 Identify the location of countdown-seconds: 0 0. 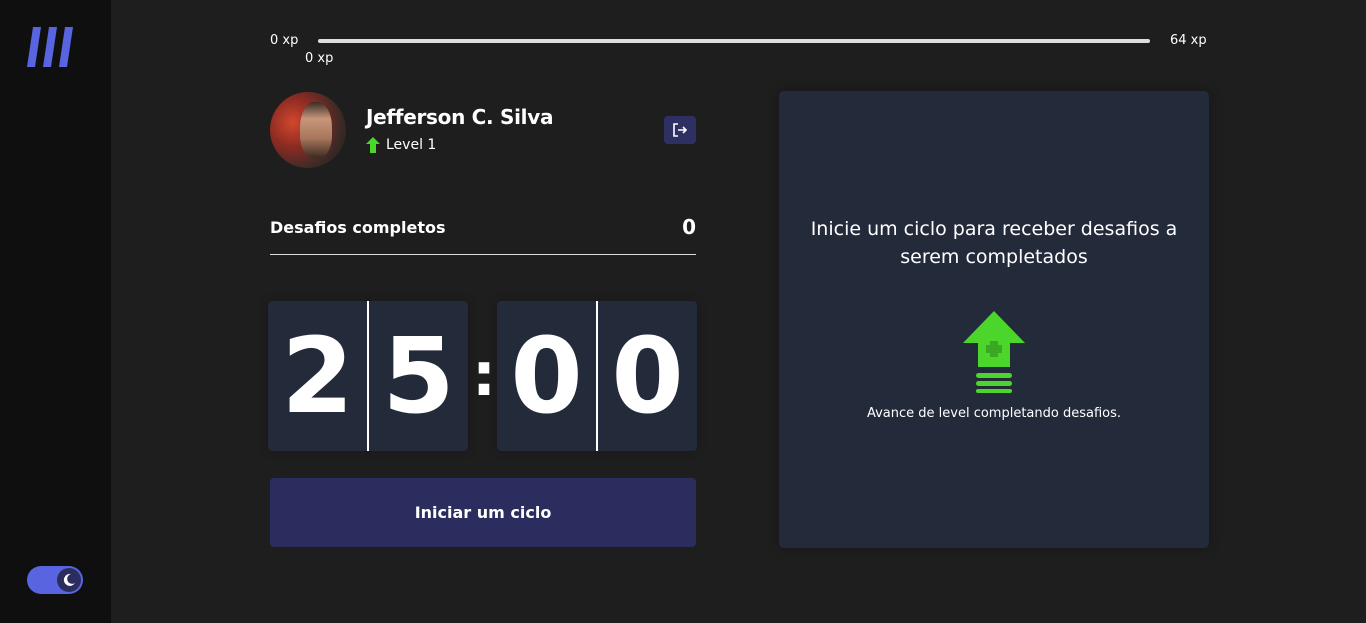
(597, 376).